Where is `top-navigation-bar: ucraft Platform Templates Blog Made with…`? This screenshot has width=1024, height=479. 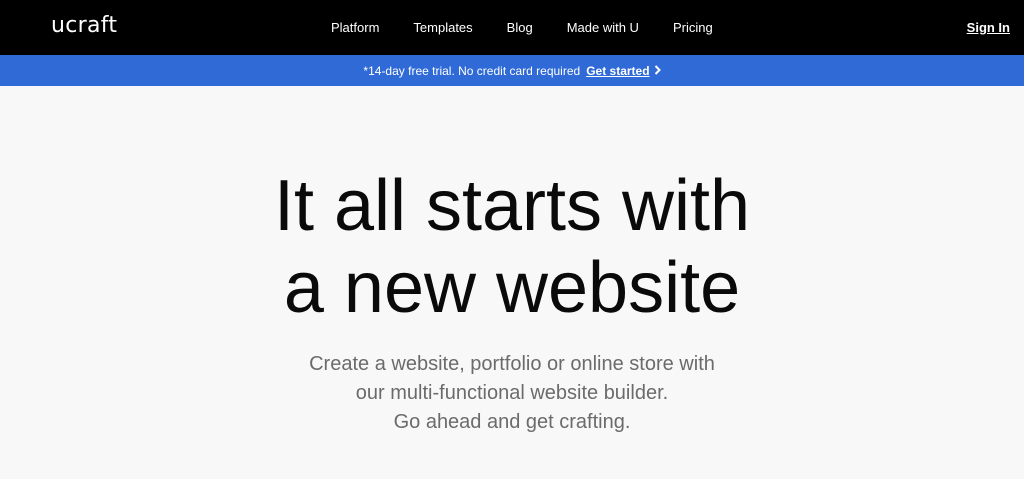 top-navigation-bar: ucraft Platform Templates Blog Made with… is located at coordinates (512, 27).